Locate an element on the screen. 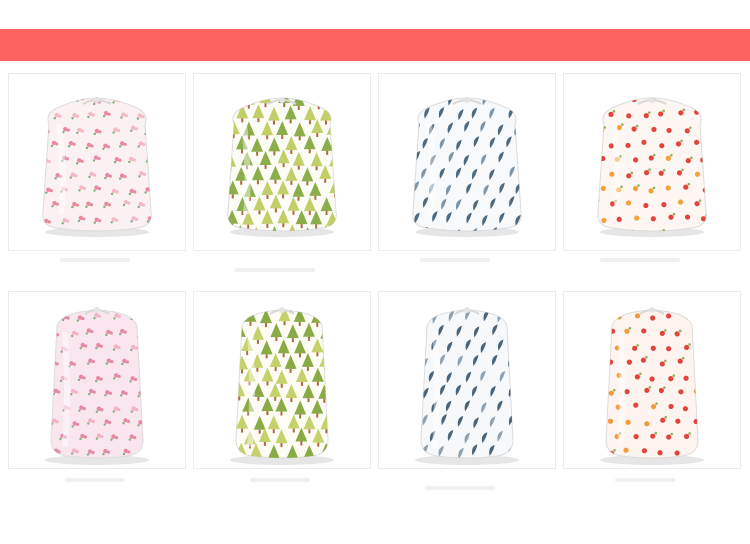 The width and height of the screenshot is (750, 544). product-image-green-tree-bag is located at coordinates (282, 162).